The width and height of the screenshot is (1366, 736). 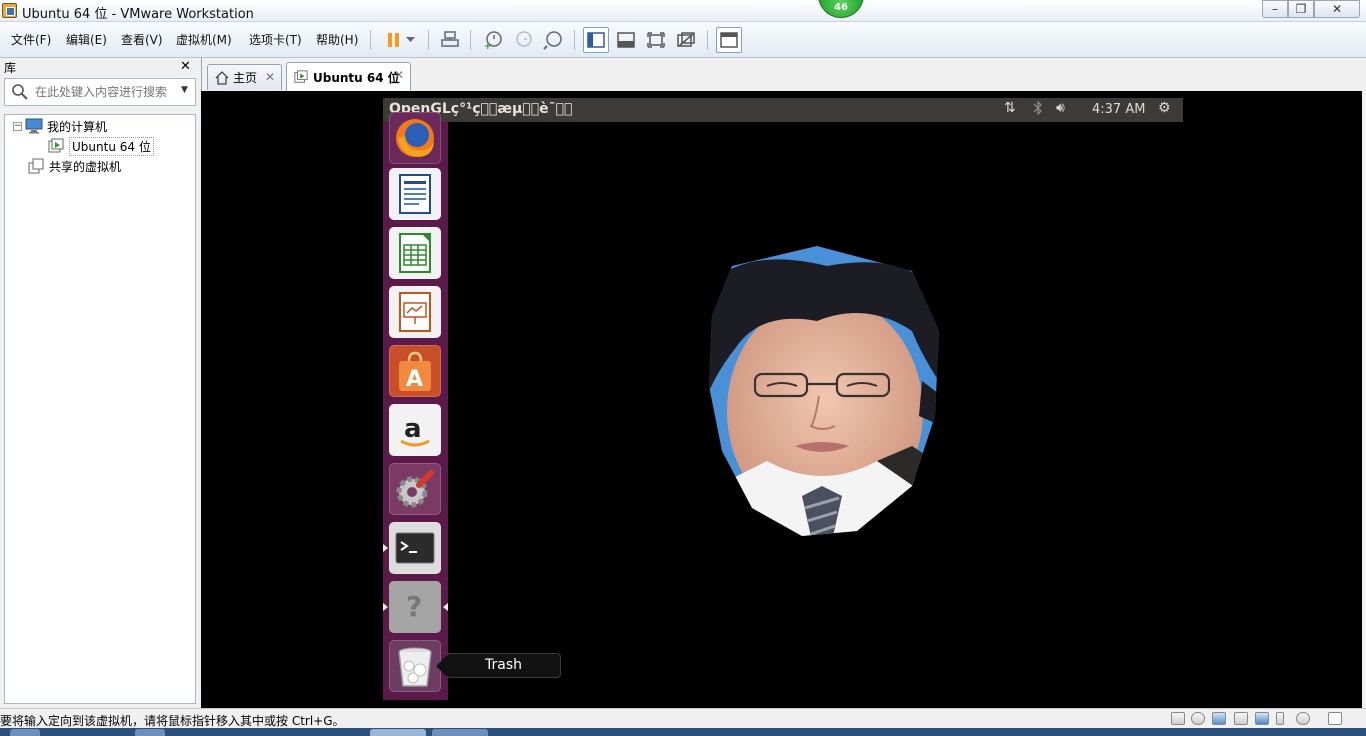 What do you see at coordinates (275, 39) in the screenshot?
I see `menu-tabs: 选项卡(T)` at bounding box center [275, 39].